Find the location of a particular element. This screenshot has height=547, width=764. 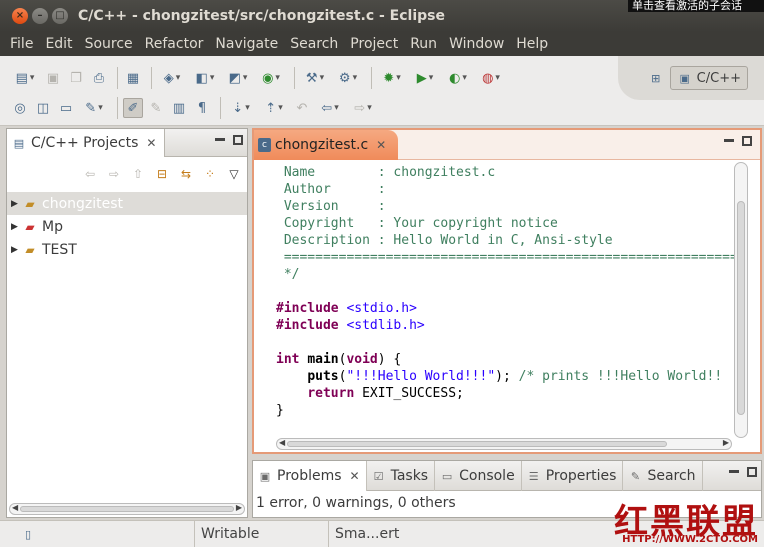

open-type-icon: ◫ is located at coordinates (43, 108).